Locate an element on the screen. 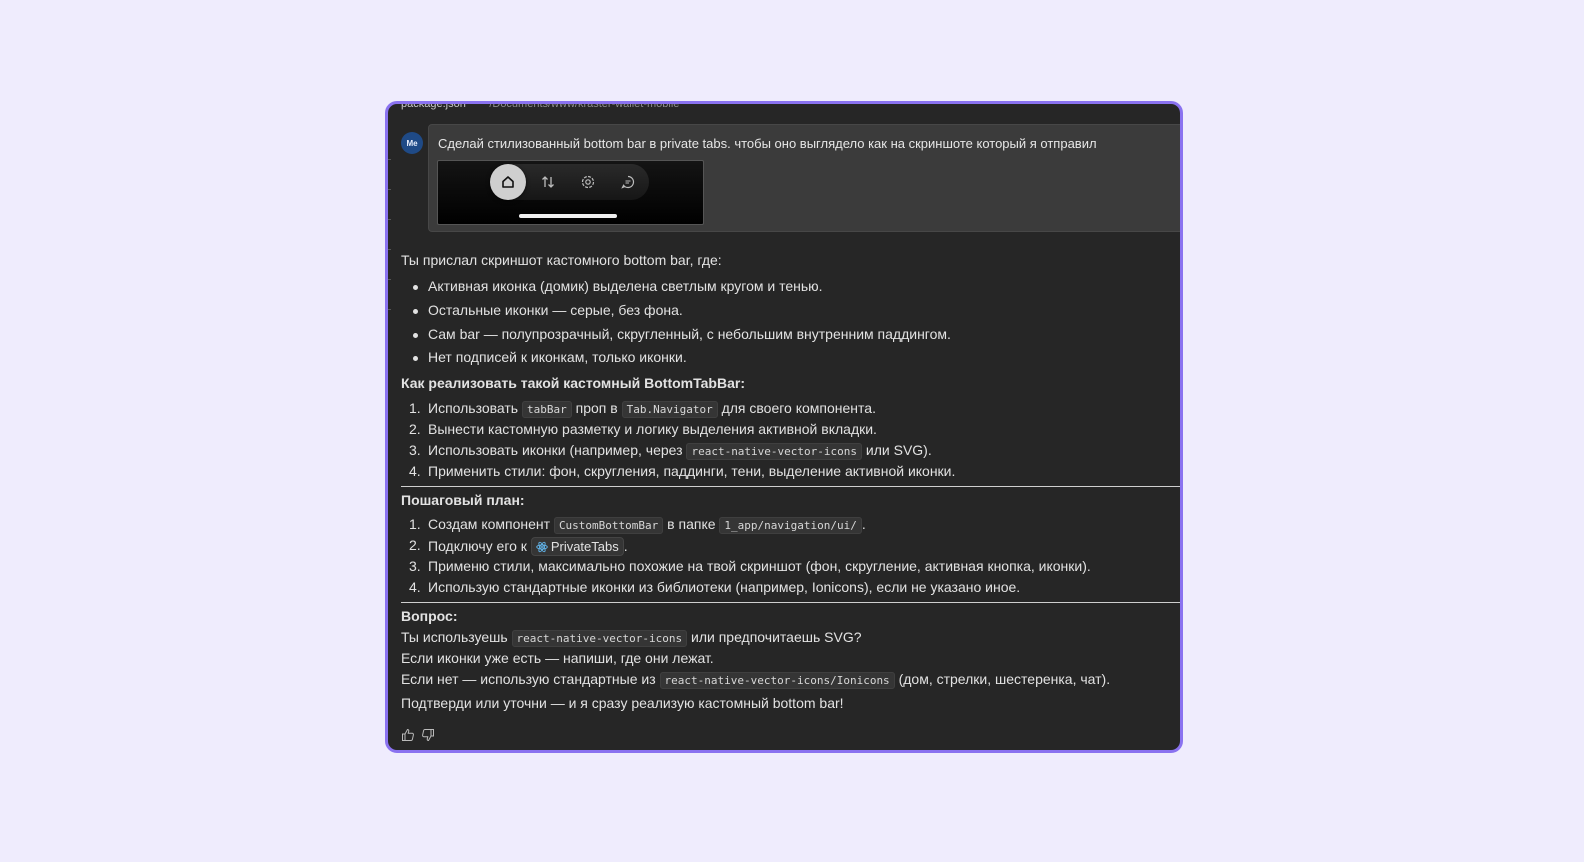  bottom-bar-preview is located at coordinates (569, 182).